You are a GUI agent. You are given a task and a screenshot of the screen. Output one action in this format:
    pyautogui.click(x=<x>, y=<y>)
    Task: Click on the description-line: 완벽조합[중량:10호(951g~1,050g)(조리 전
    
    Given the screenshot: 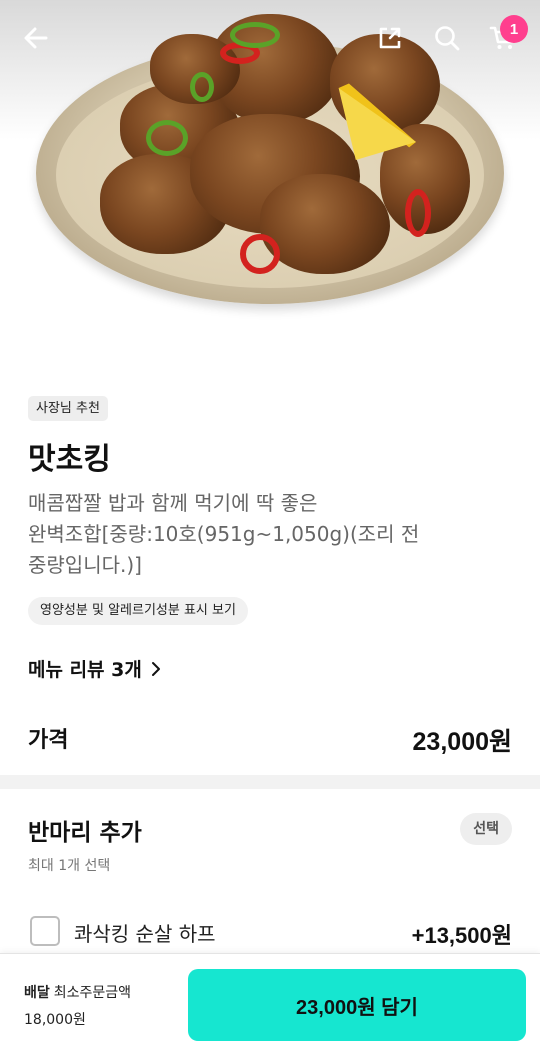 What is the action you would take?
    pyautogui.click(x=224, y=534)
    